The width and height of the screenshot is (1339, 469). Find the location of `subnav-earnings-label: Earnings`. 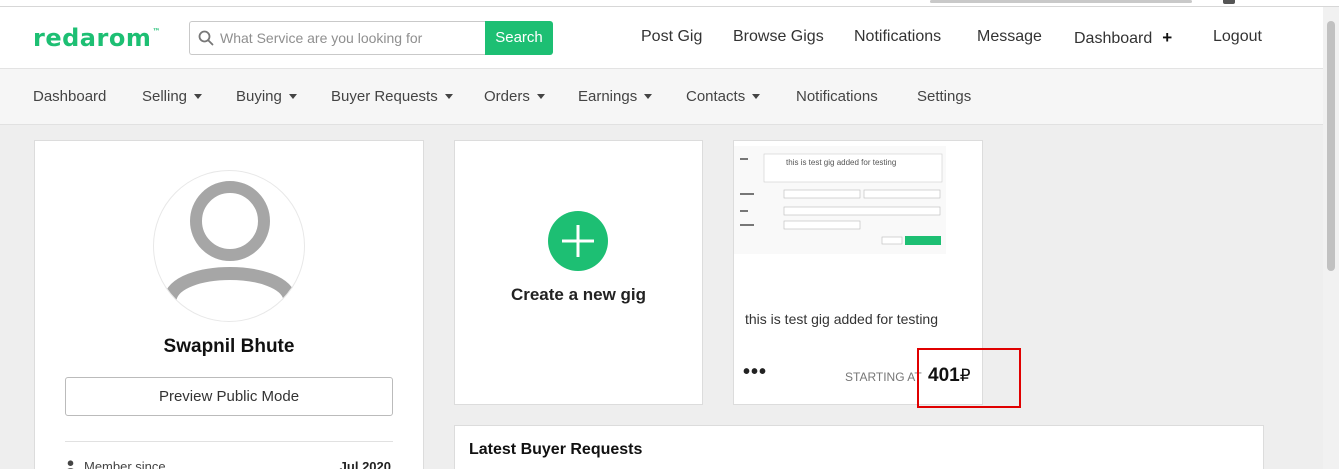

subnav-earnings-label: Earnings is located at coordinates (608, 96).